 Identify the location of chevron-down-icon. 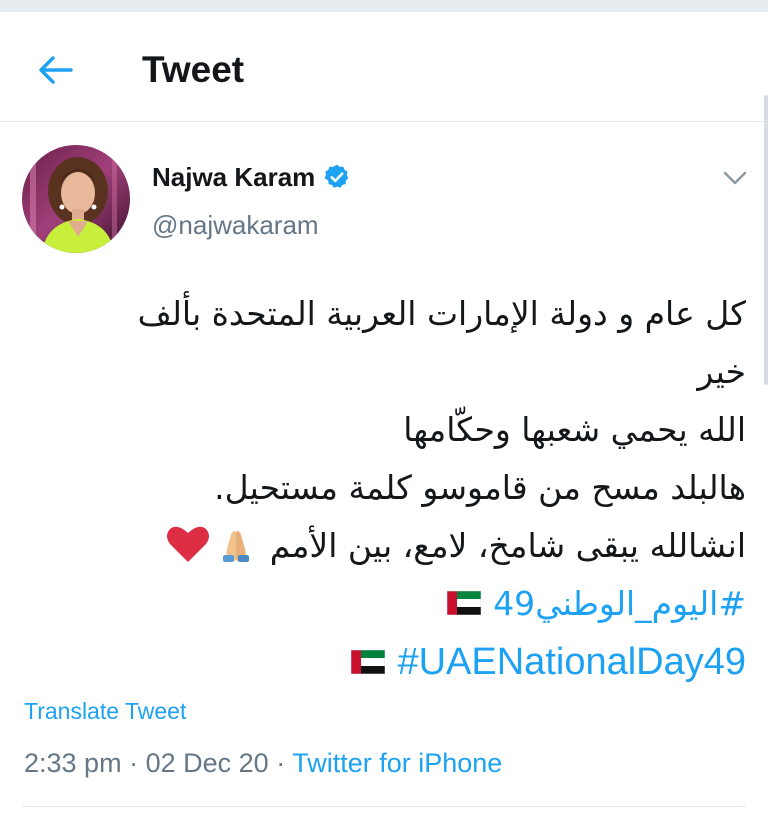
(735, 178).